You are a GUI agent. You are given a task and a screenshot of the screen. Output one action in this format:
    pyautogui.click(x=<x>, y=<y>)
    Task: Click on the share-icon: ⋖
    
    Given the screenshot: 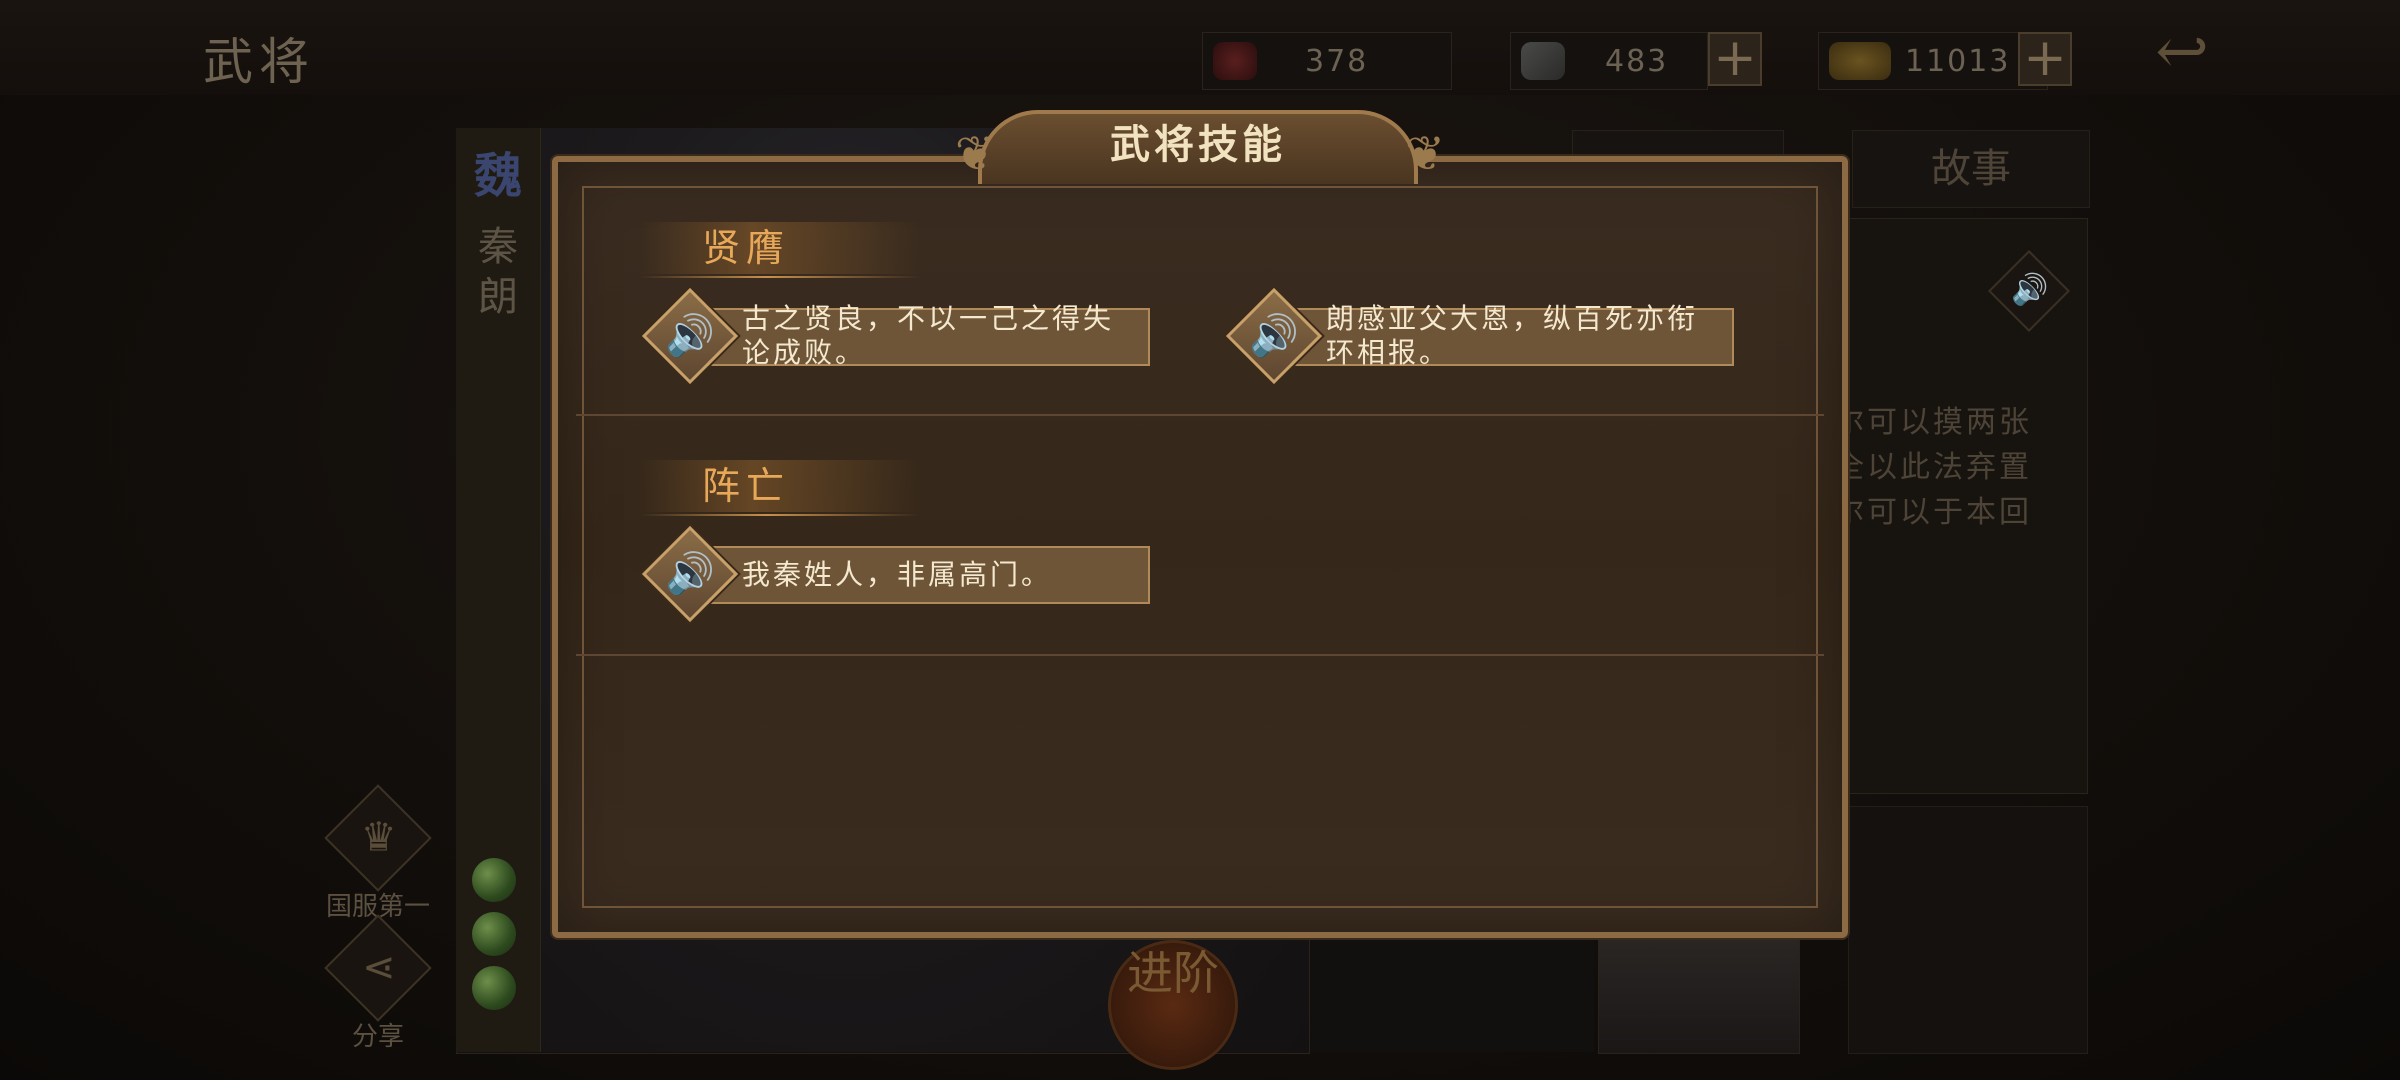 What is the action you would take?
    pyautogui.click(x=378, y=968)
    